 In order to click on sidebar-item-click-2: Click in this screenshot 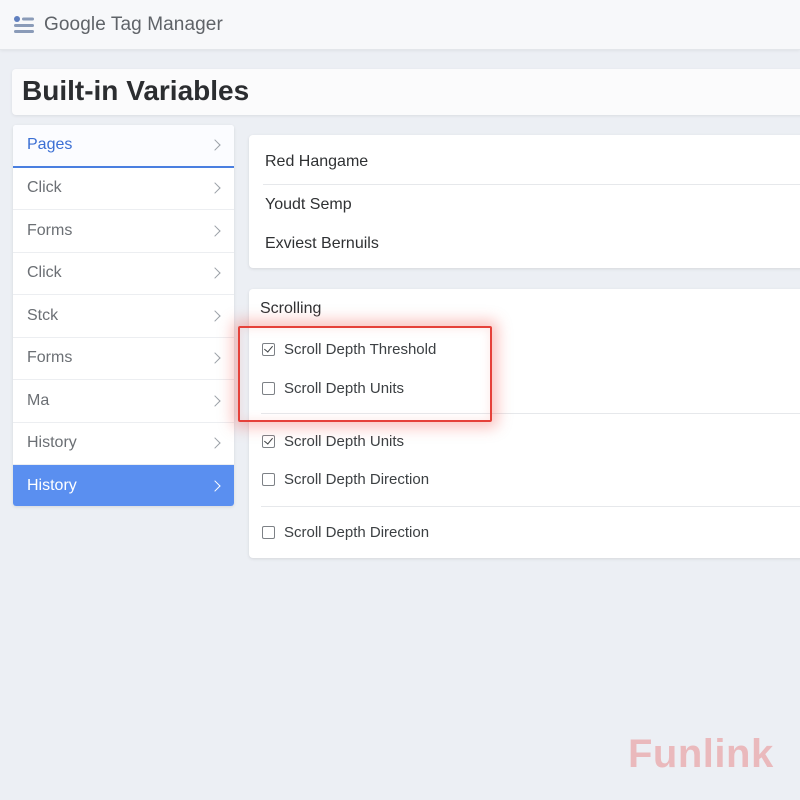, I will do `click(123, 274)`.